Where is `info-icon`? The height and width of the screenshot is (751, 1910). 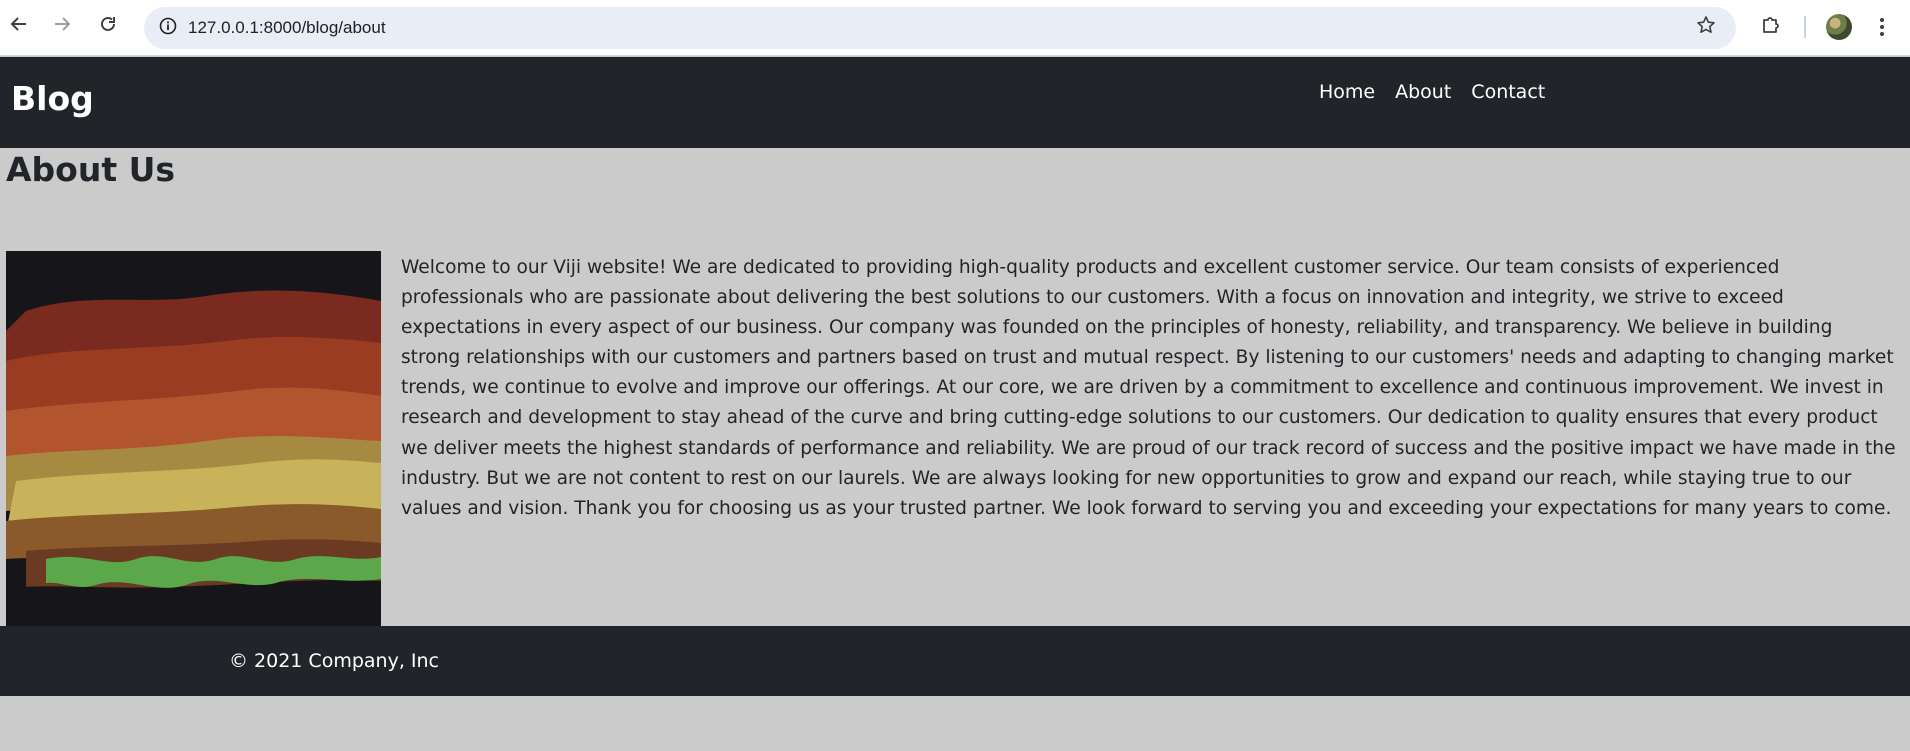
info-icon is located at coordinates (168, 28).